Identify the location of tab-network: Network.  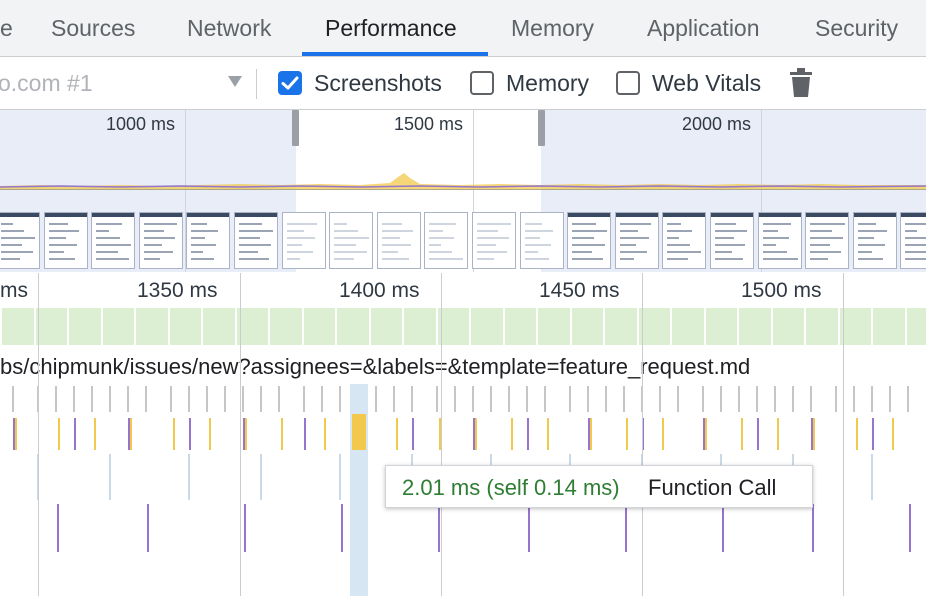
(229, 28).